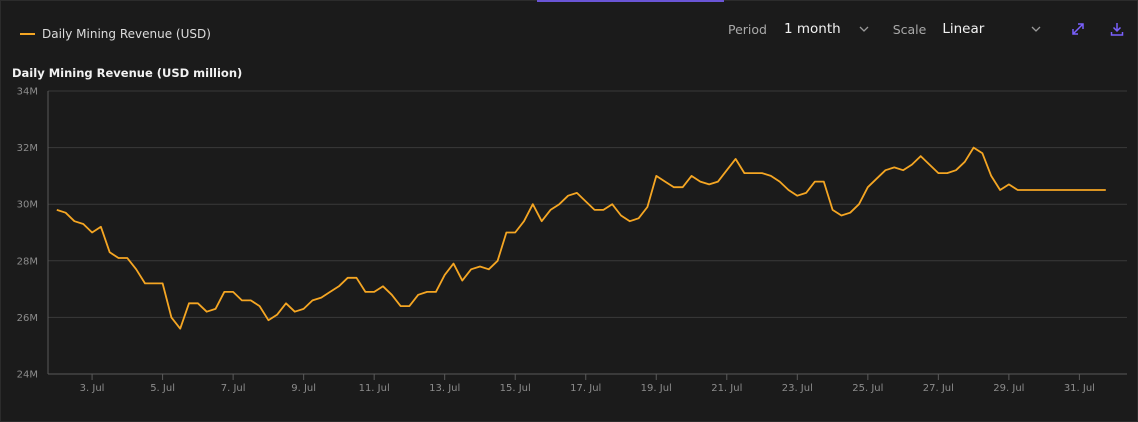  I want to click on x-tick-label: 19. Jul, so click(656, 388).